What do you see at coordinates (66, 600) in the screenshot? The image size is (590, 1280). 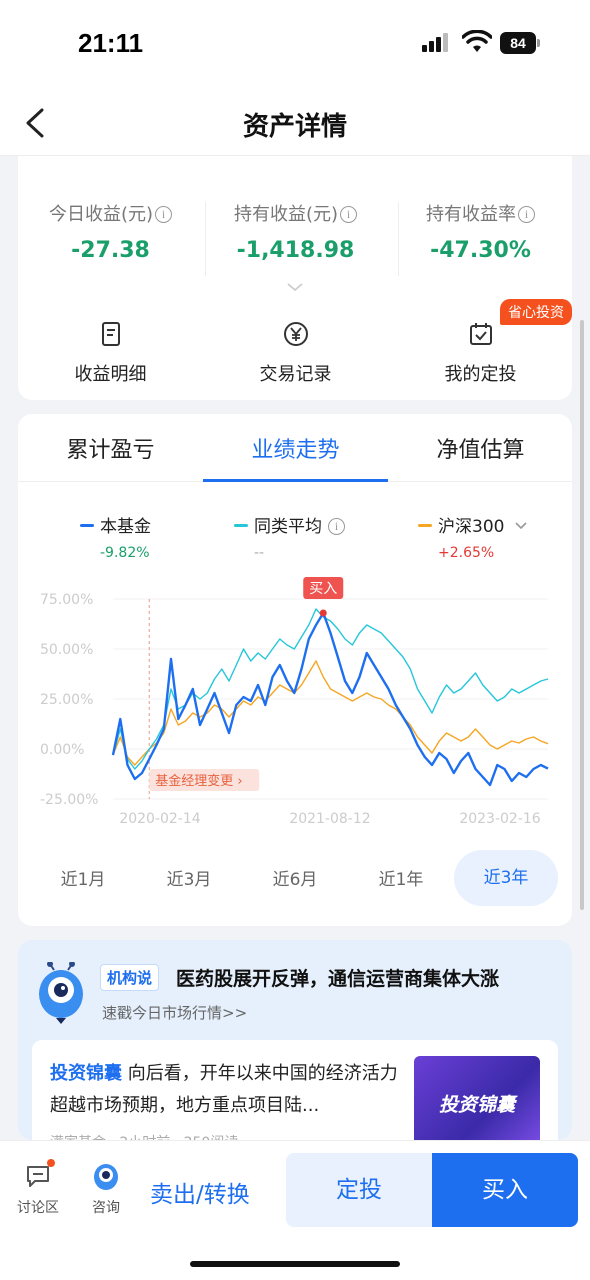 I see `y-tick-label: 75.00%` at bounding box center [66, 600].